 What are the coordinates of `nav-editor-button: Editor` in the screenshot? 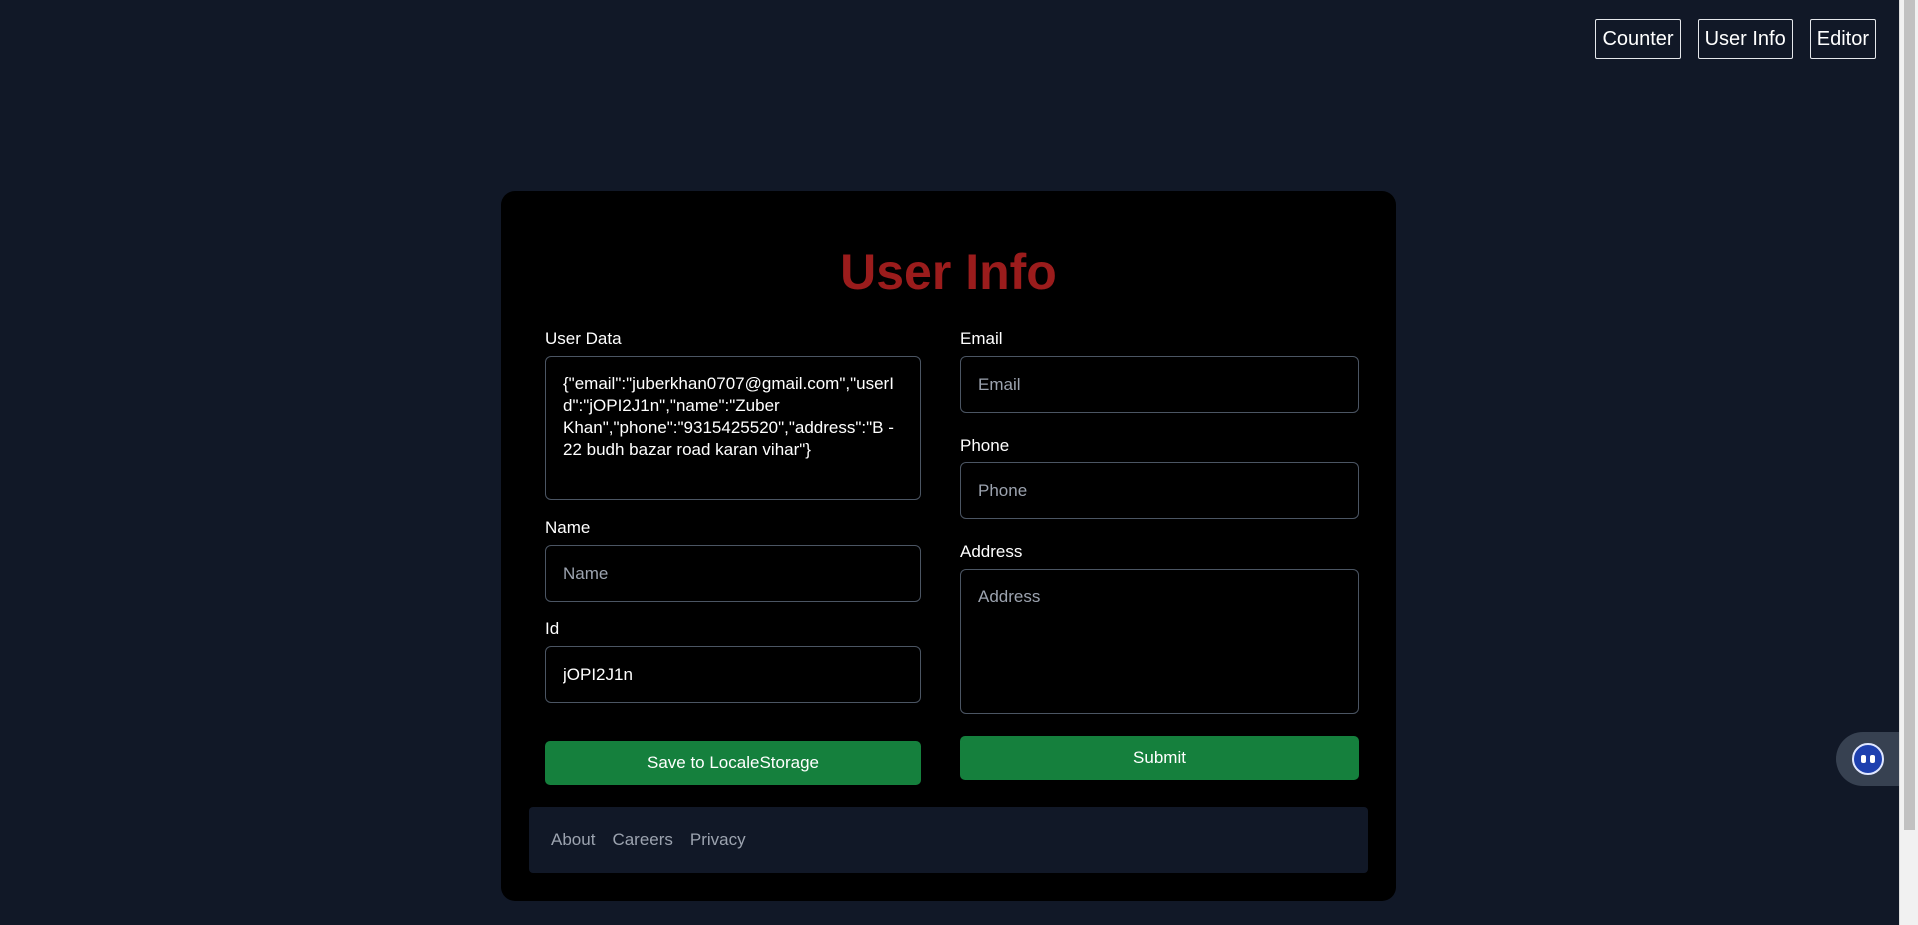 It's located at (1842, 39).